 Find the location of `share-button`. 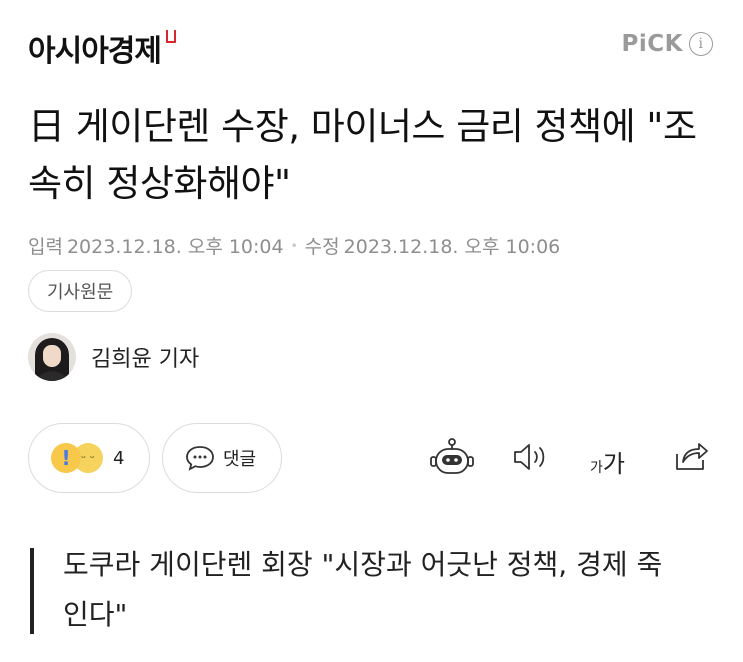

share-button is located at coordinates (691, 456).